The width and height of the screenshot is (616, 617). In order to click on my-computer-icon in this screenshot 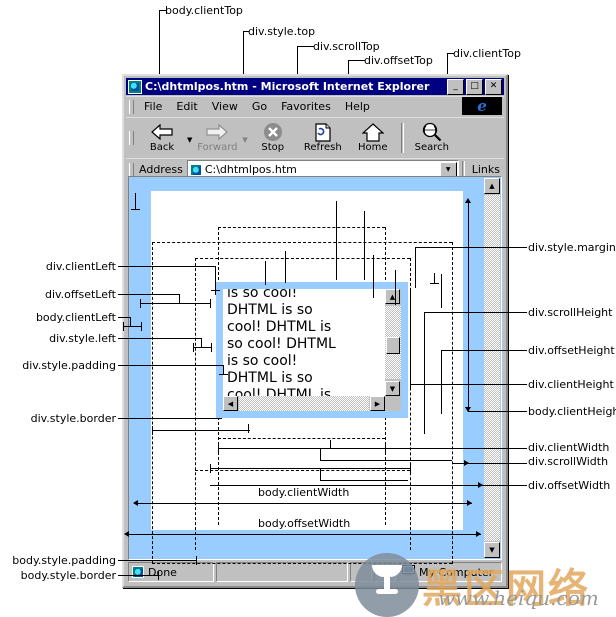, I will do `click(408, 572)`.